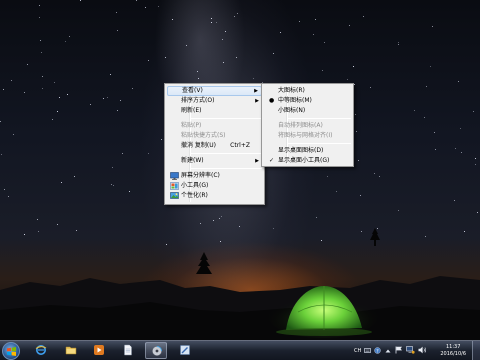 This screenshot has width=480, height=360. What do you see at coordinates (214, 111) in the screenshot?
I see `context-menu-item: 刷新(E)` at bounding box center [214, 111].